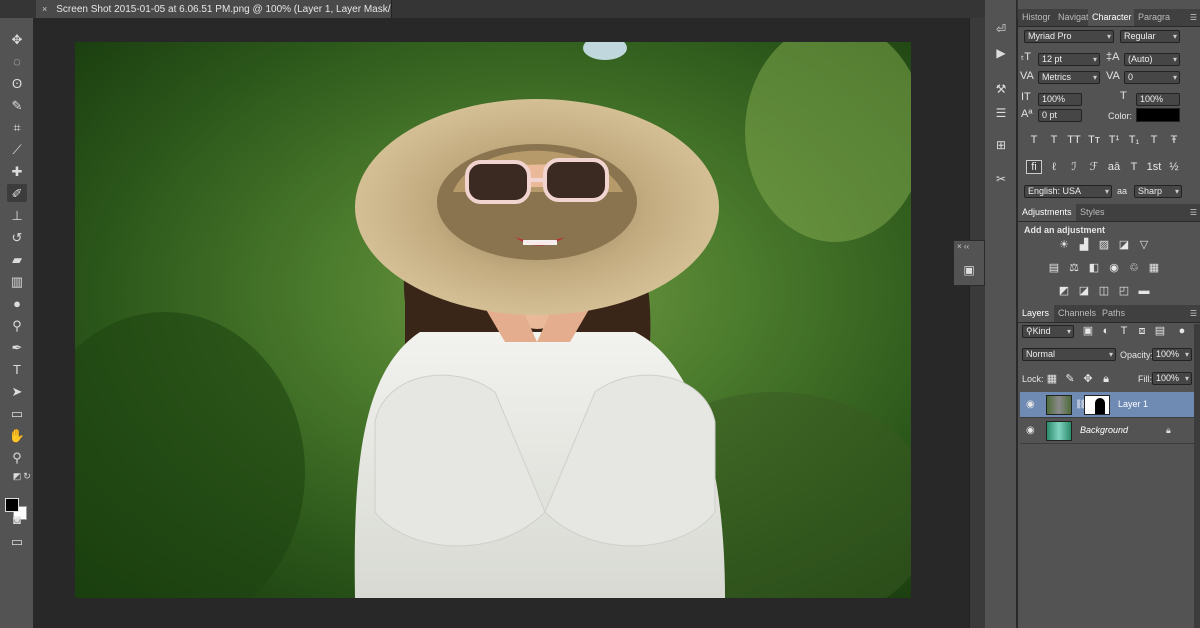 The width and height of the screenshot is (1200, 628). Describe the element at coordinates (17, 435) in the screenshot. I see `hand-tool: ✋` at that location.